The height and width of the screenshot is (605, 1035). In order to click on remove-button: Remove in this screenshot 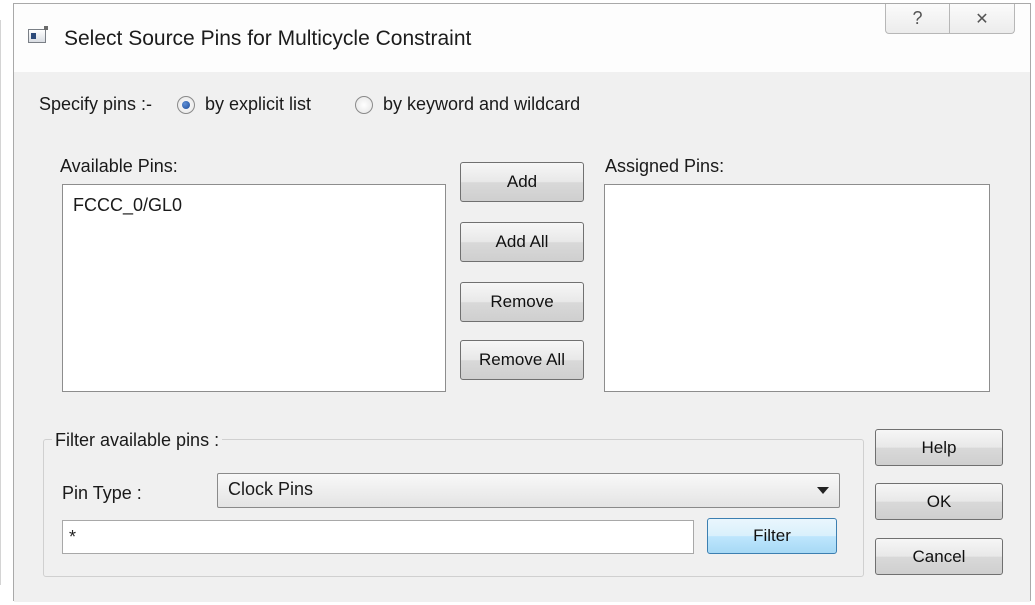, I will do `click(522, 302)`.